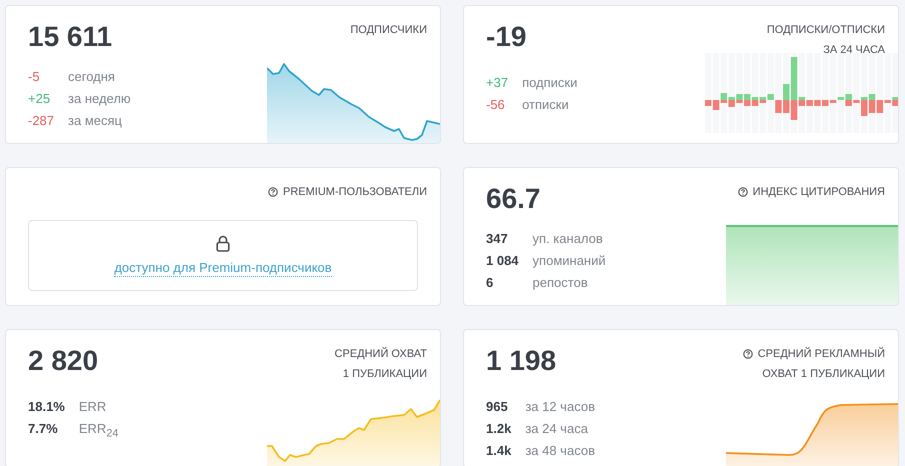 This screenshot has width=905, height=466. What do you see at coordinates (380, 364) in the screenshot?
I see `card-title: СРЕДНИЙ ОХВАТ 1 ПУБЛИКАЦИИ` at bounding box center [380, 364].